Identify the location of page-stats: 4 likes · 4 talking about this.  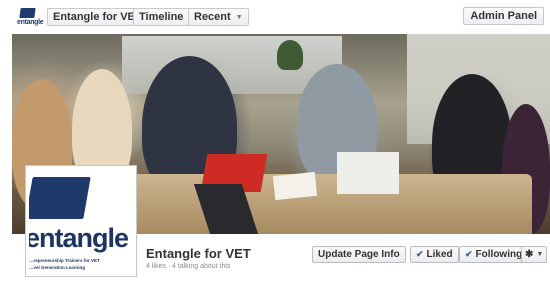
(188, 266).